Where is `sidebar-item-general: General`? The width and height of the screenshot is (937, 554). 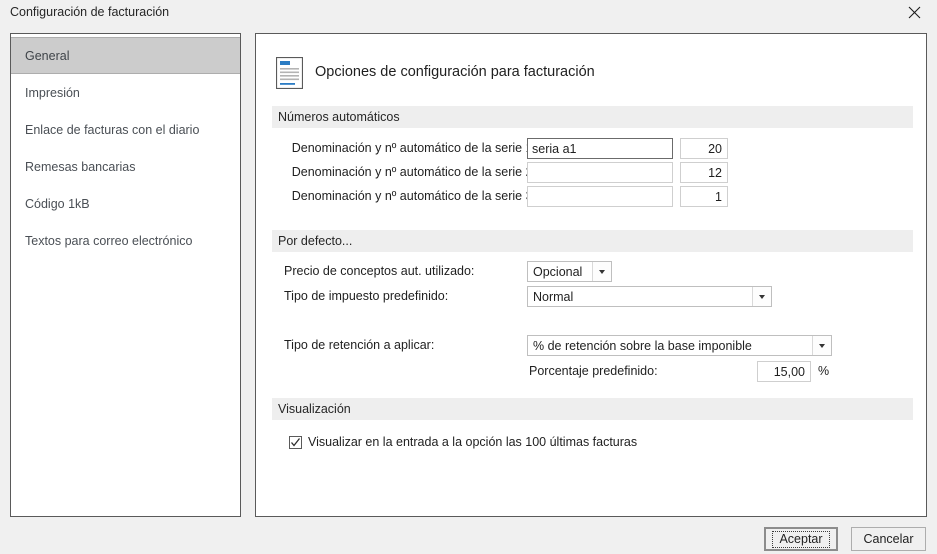
sidebar-item-general: General is located at coordinates (125, 55).